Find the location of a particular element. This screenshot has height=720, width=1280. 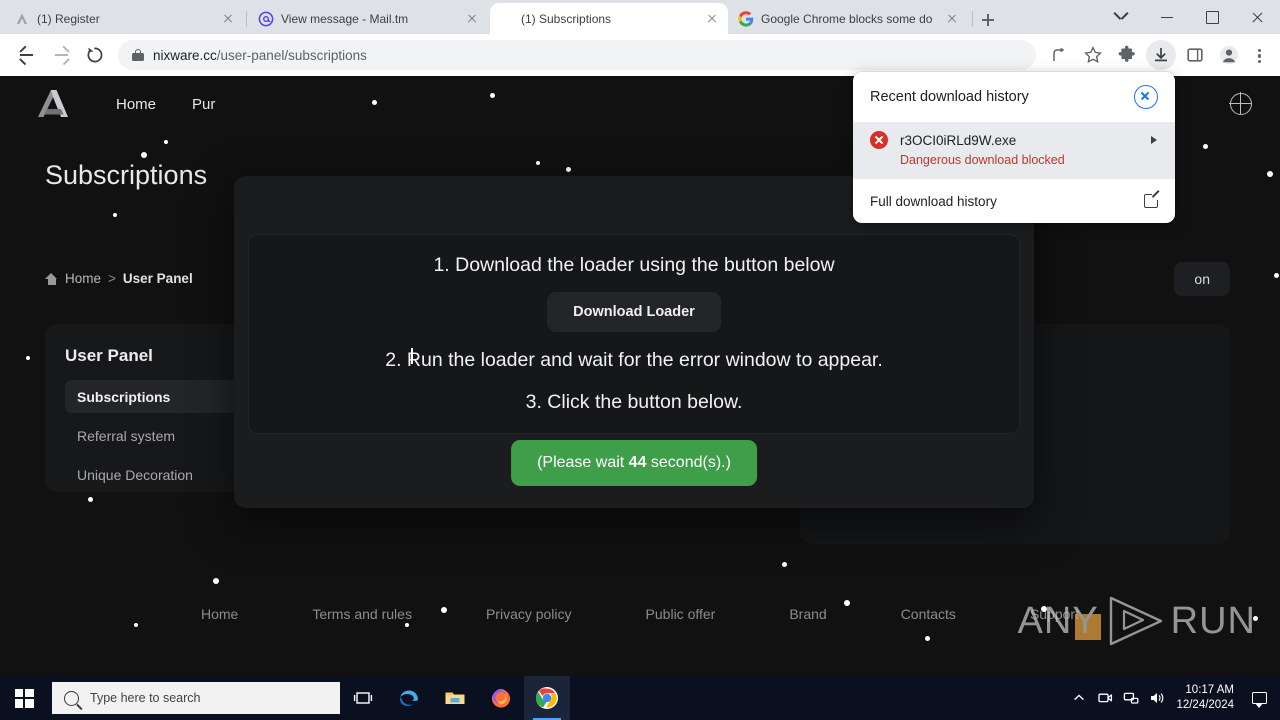

footer-link-privacy: Privacy policy is located at coordinates (529, 614).